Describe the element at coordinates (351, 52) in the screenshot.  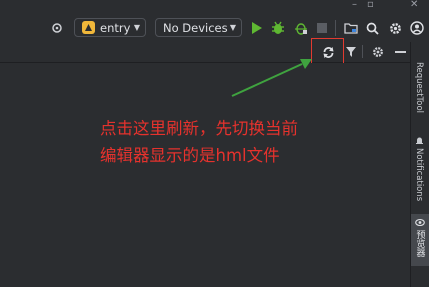
I see `filter-icon` at that location.